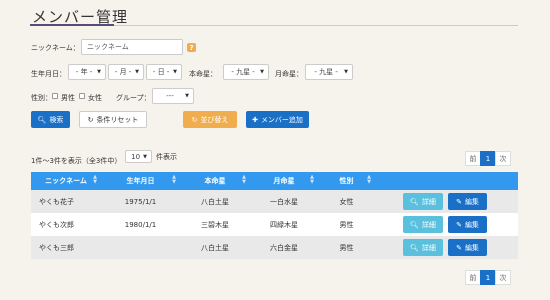 The image size is (550, 300). I want to click on refresh-icon: ↻, so click(194, 119).